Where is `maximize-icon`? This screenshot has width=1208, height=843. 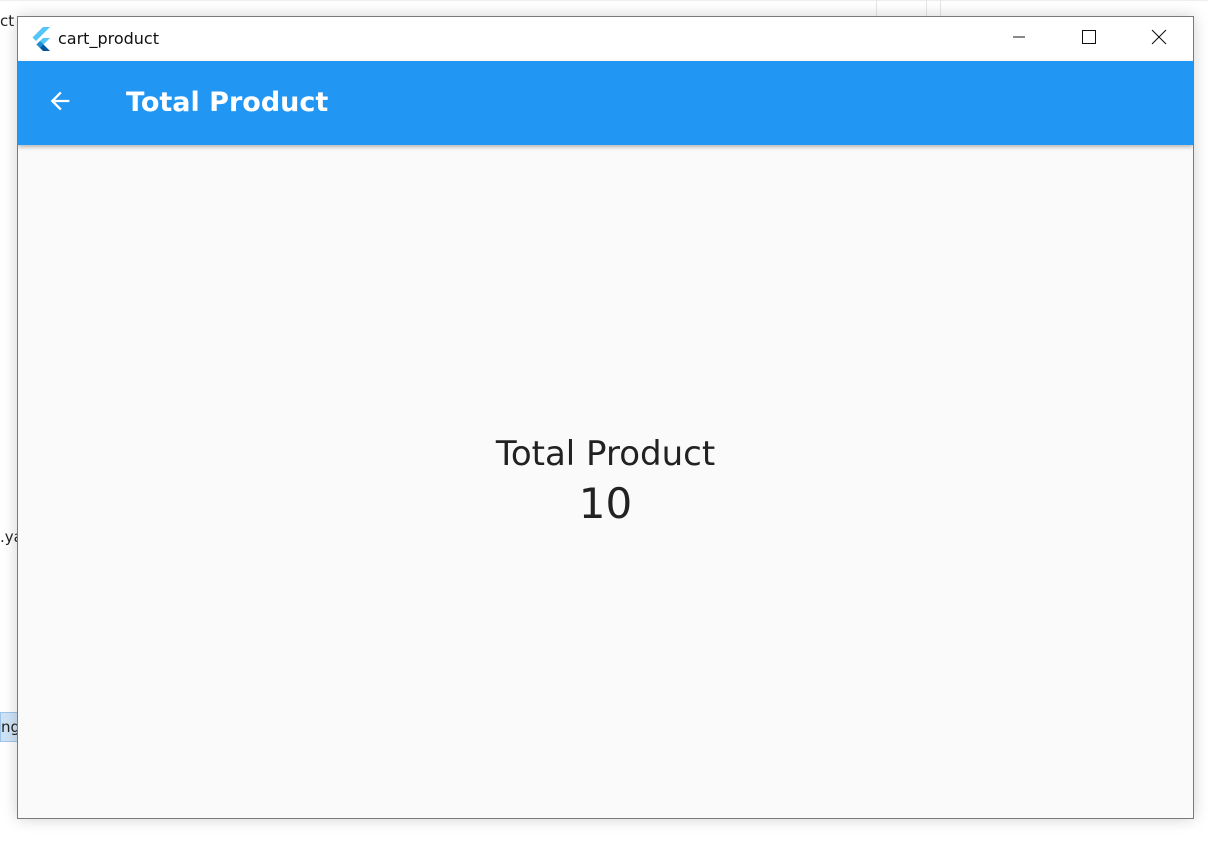 maximize-icon is located at coordinates (1089, 39).